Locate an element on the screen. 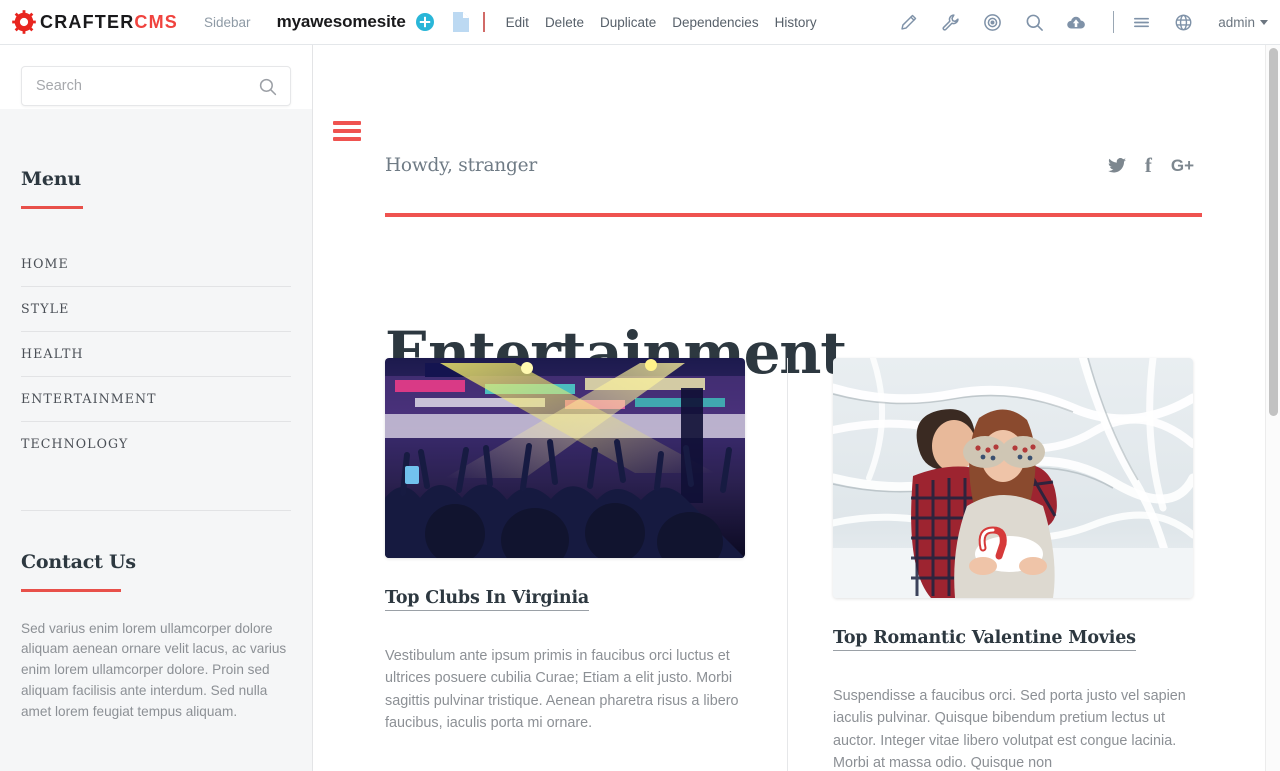 This screenshot has width=1280, height=771. winter-couple-snow-photo is located at coordinates (1013, 478).